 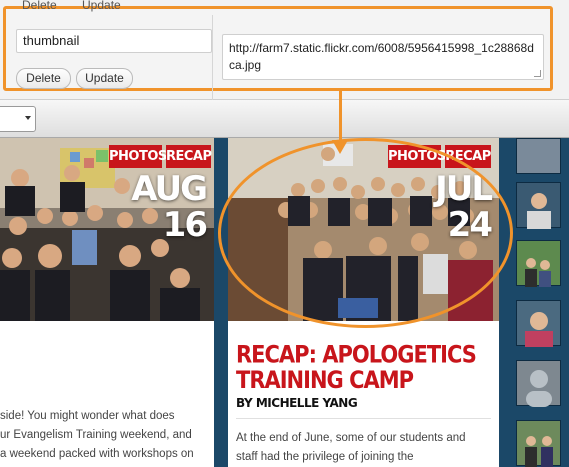 I want to click on post-title-link: RECAP: APOLOGETICS TRAINING CAMP, so click(x=361, y=367).